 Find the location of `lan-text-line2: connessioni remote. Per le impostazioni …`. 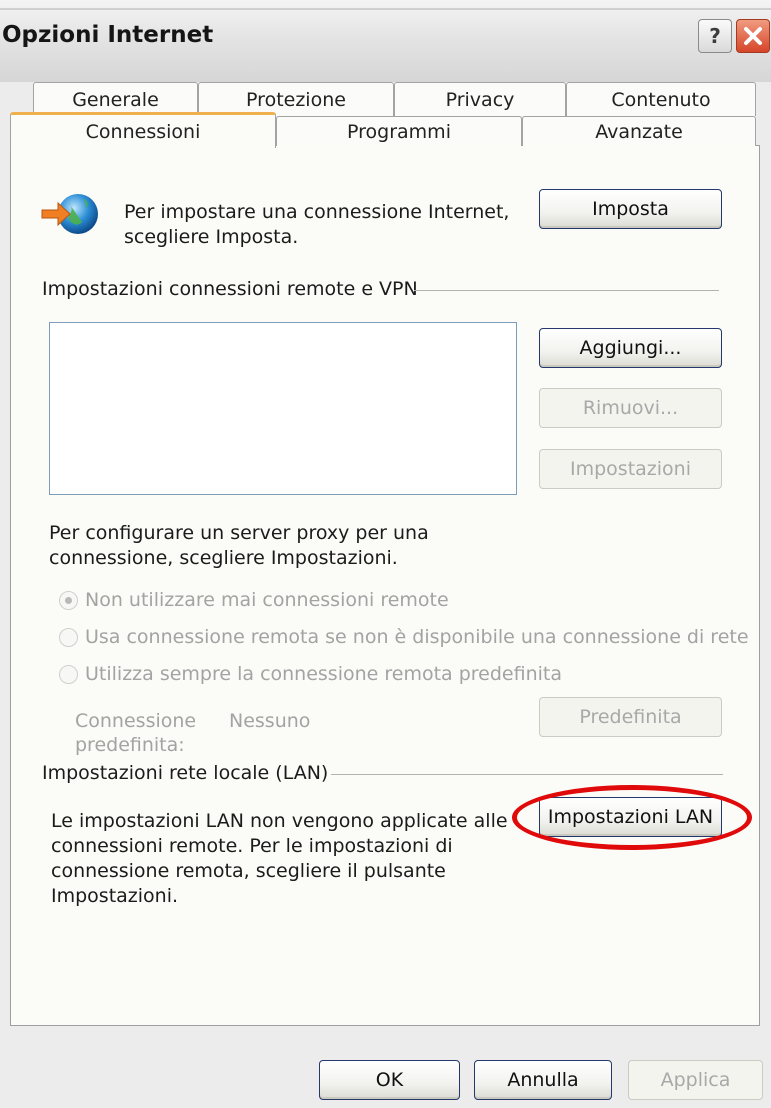

lan-text-line2: connessioni remote. Per le impostazioni … is located at coordinates (252, 846).